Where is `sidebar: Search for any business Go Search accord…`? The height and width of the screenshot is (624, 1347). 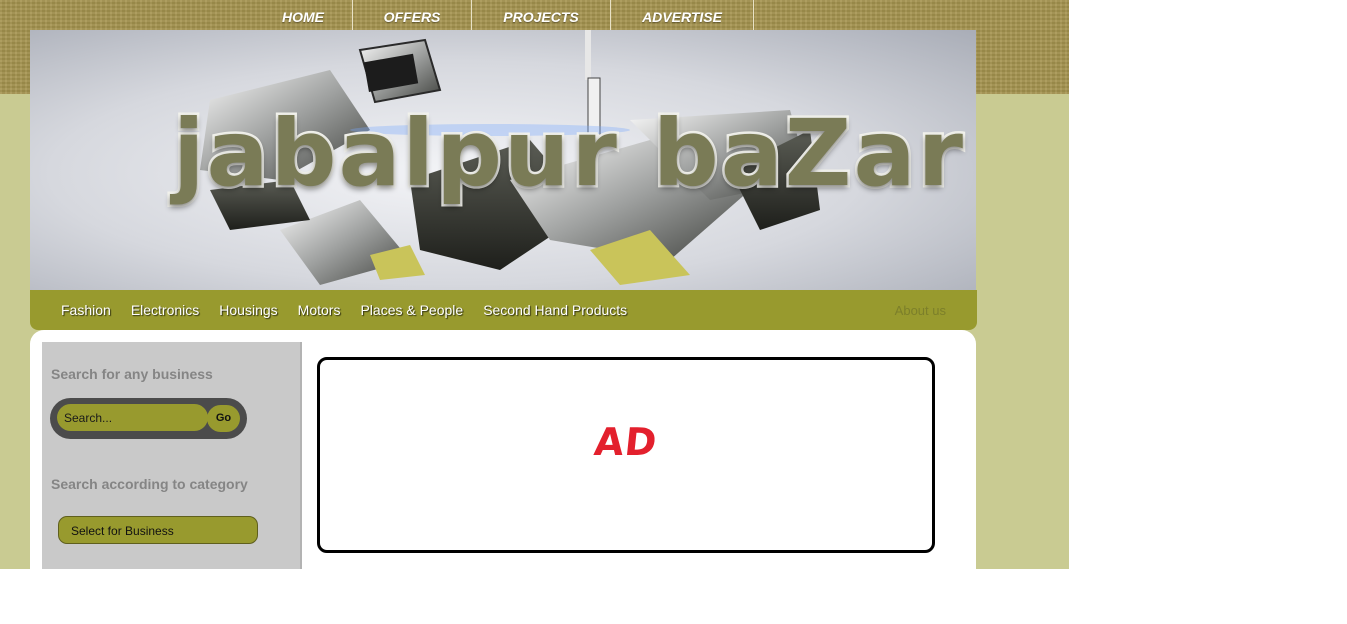 sidebar: Search for any business Go Search accord… is located at coordinates (172, 455).